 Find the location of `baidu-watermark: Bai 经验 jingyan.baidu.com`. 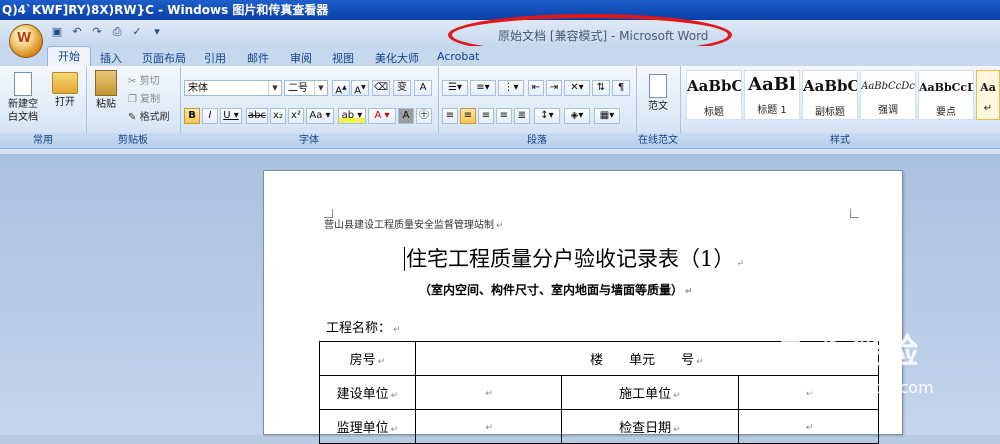

baidu-watermark: Bai 经验 jingyan.baidu.com is located at coordinates (878, 365).